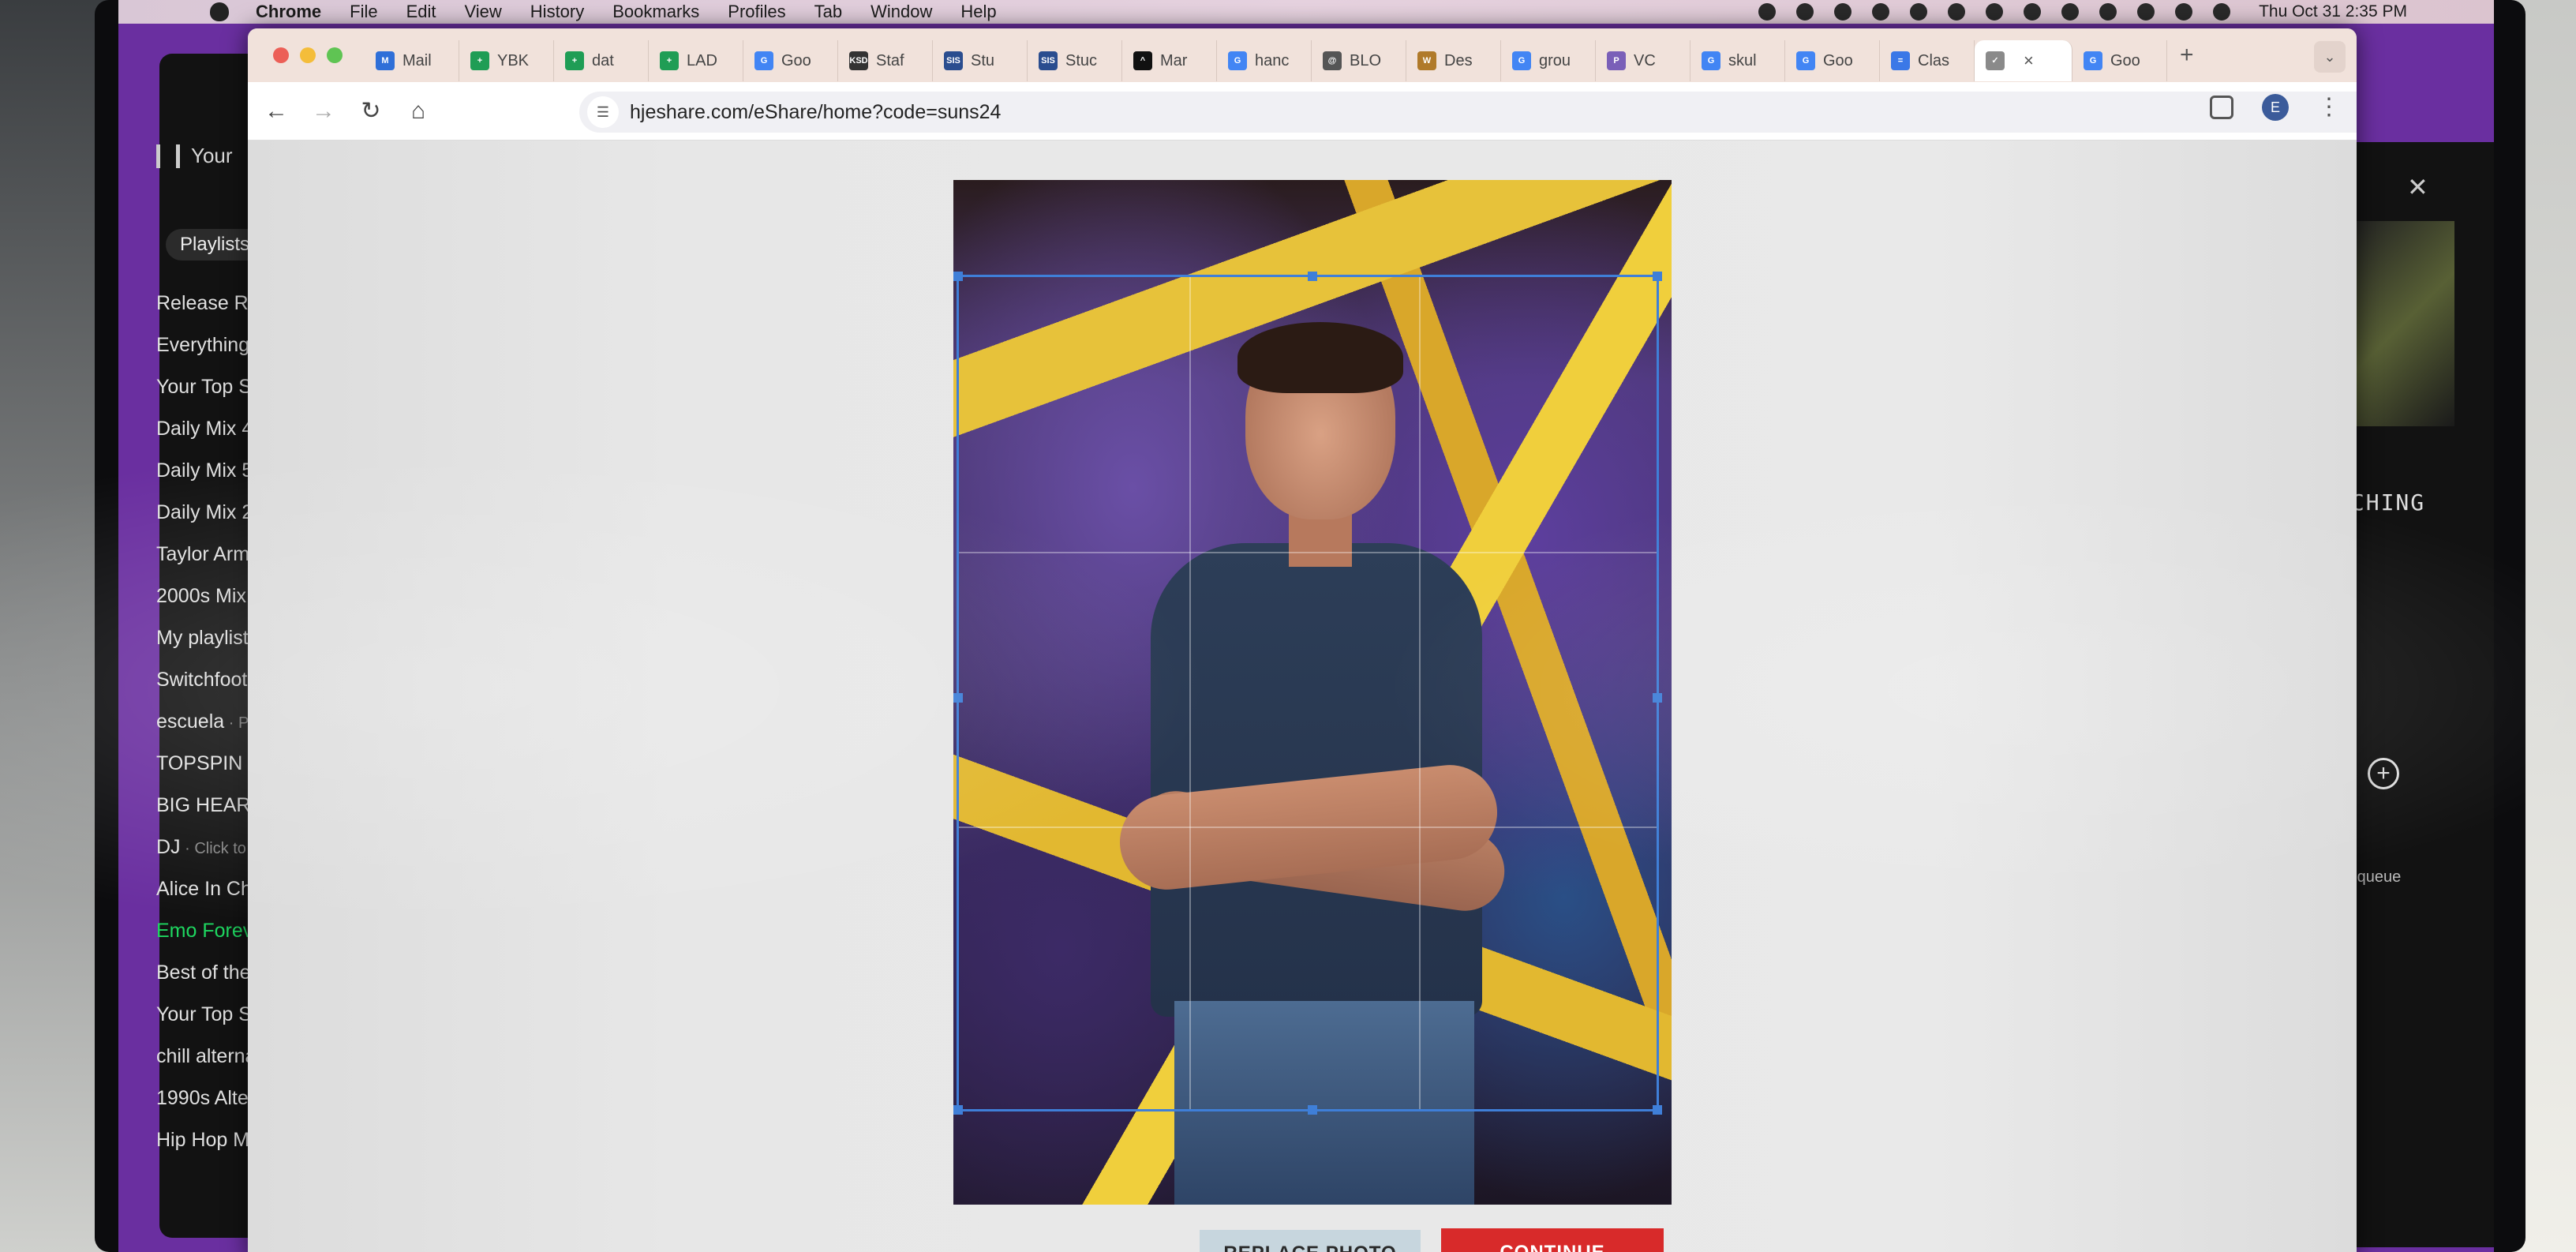 Image resolution: width=2576 pixels, height=1252 pixels. I want to click on playlist-item: Everything, so click(209, 355).